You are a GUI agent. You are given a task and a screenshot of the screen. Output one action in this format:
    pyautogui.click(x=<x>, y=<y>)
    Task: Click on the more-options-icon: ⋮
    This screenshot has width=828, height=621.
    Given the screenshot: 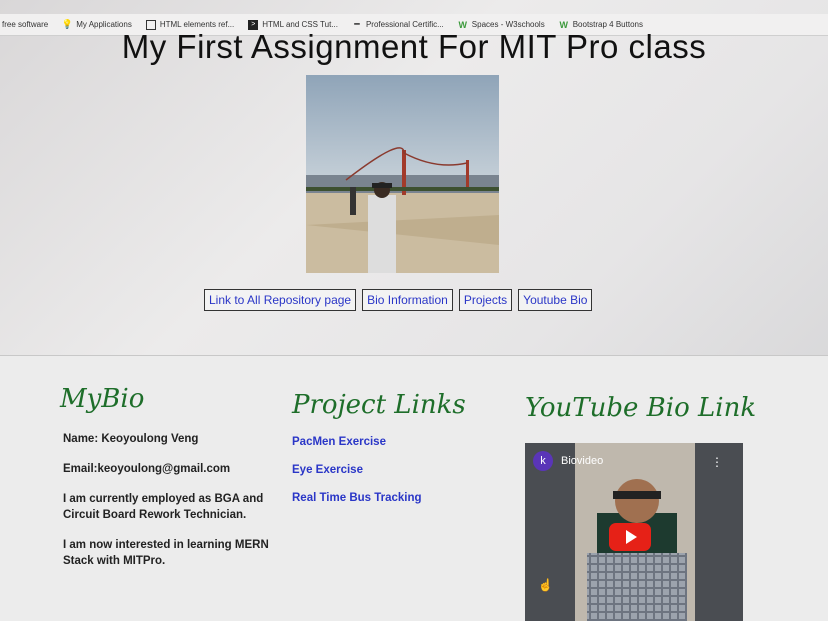 What is the action you would take?
    pyautogui.click(x=717, y=462)
    